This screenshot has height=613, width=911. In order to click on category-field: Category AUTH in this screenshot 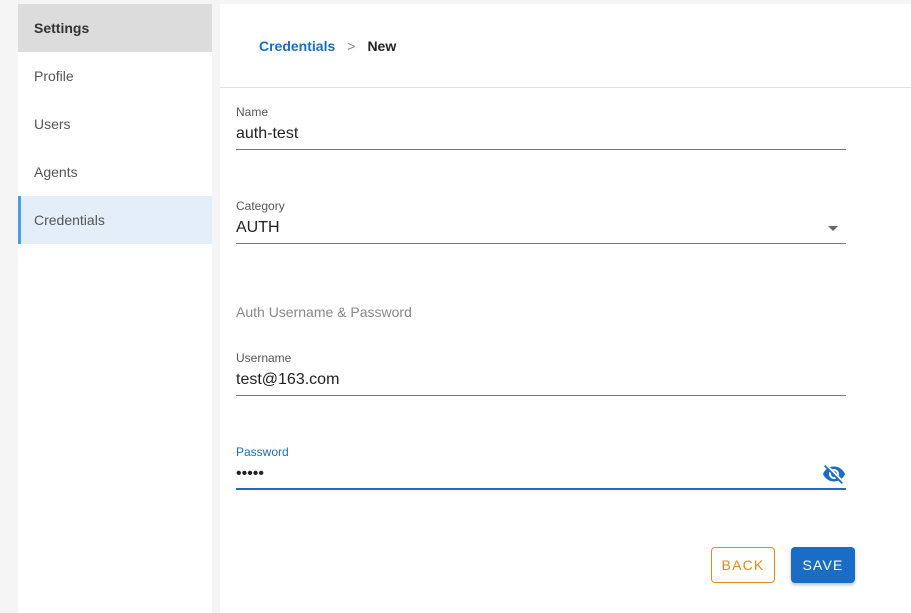, I will do `click(541, 221)`.